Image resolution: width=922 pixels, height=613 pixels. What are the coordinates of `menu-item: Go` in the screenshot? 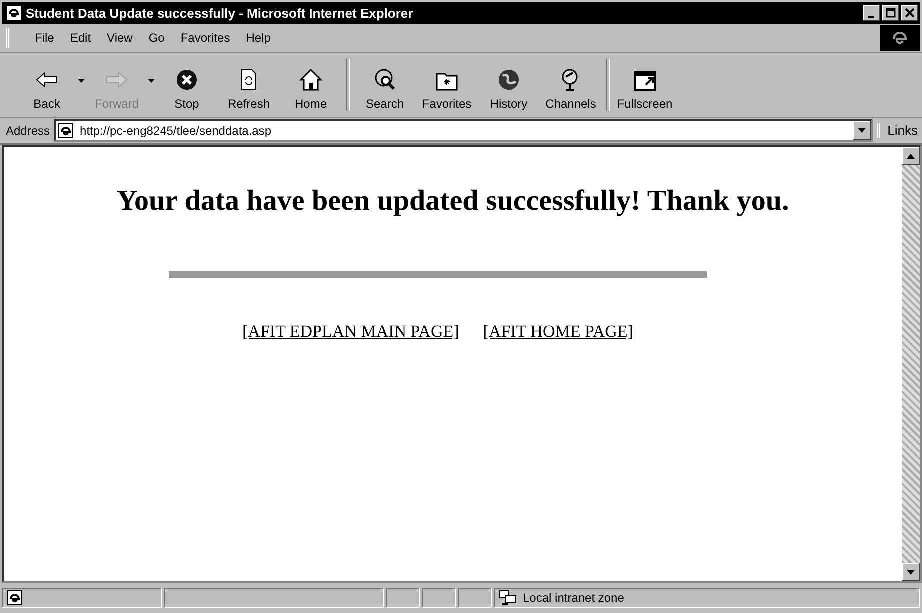 It's located at (156, 38).